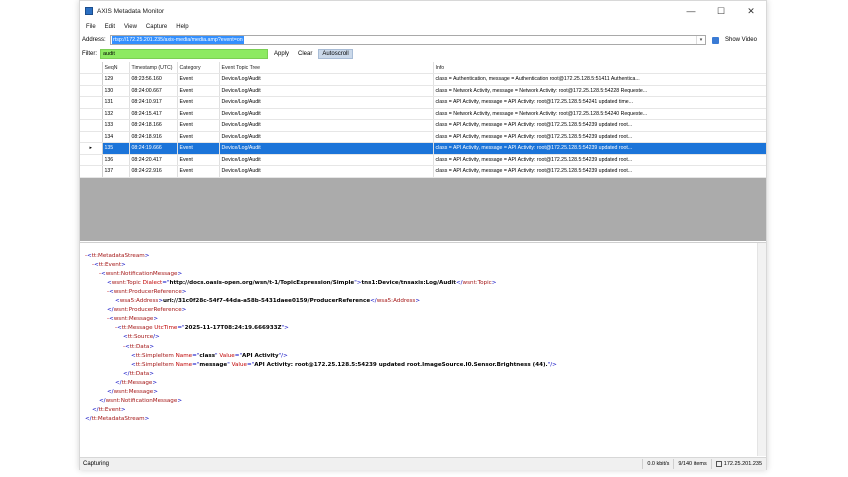 Image resolution: width=848 pixels, height=477 pixels. Describe the element at coordinates (751, 11) in the screenshot. I see `close-button: ✕` at that location.